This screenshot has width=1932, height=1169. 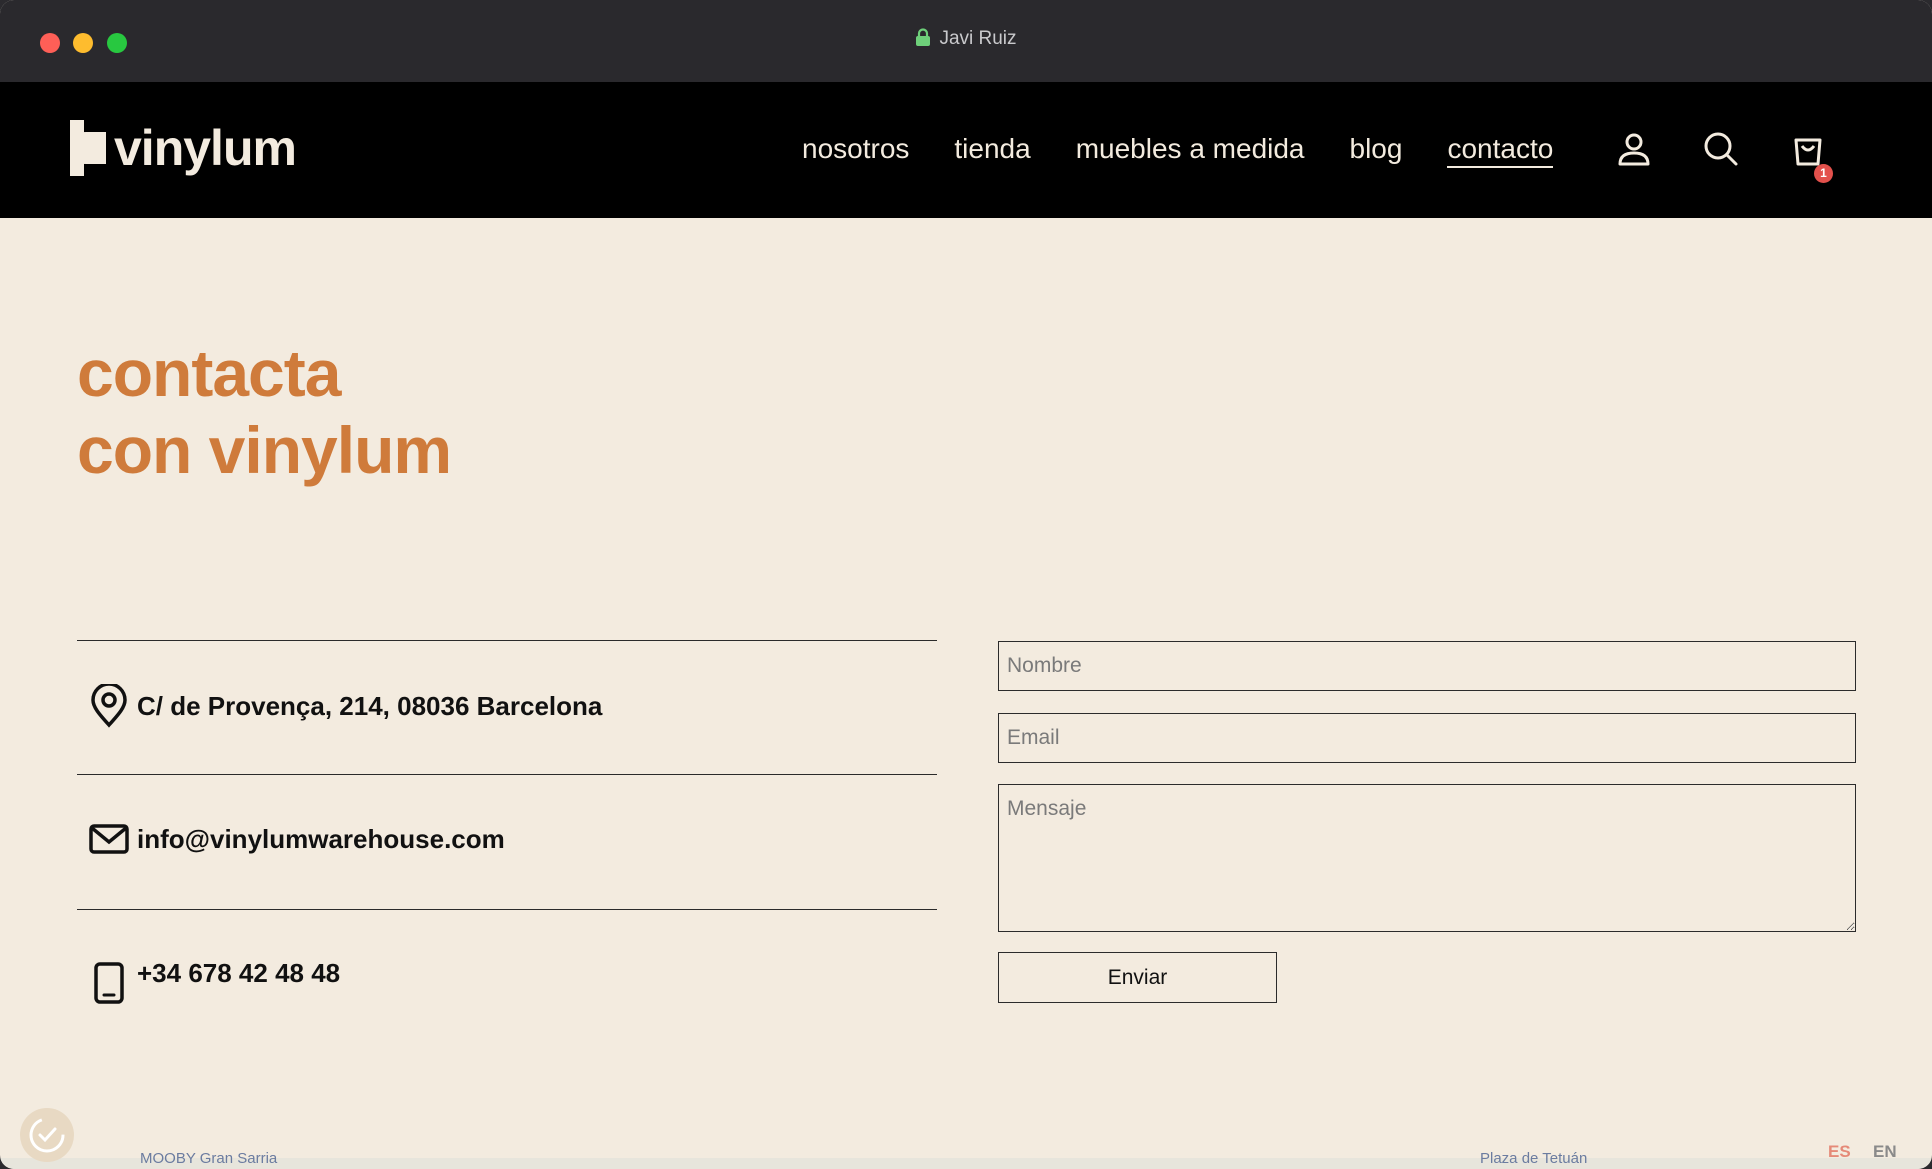 I want to click on map, so click(x=966, y=1163).